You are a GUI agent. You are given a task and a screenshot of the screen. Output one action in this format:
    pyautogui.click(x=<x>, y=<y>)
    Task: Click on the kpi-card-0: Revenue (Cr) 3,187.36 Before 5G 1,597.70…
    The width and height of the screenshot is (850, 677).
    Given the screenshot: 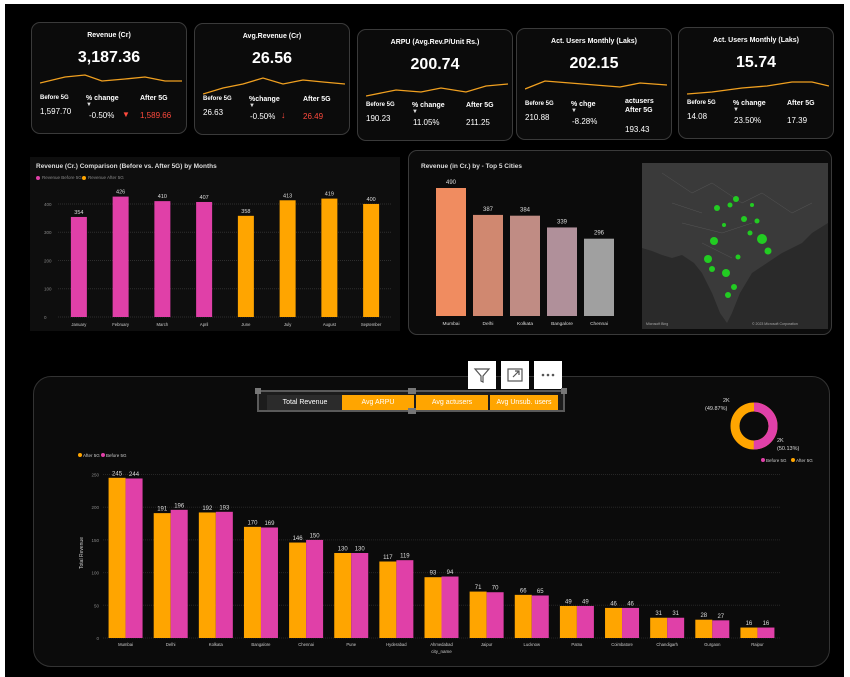 What is the action you would take?
    pyautogui.click(x=109, y=78)
    